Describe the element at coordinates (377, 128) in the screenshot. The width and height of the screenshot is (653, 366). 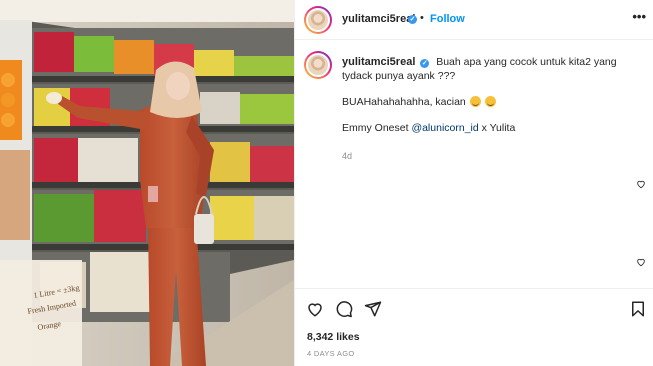
I see `caption-line-3-prefix: Emmy Oneset` at that location.